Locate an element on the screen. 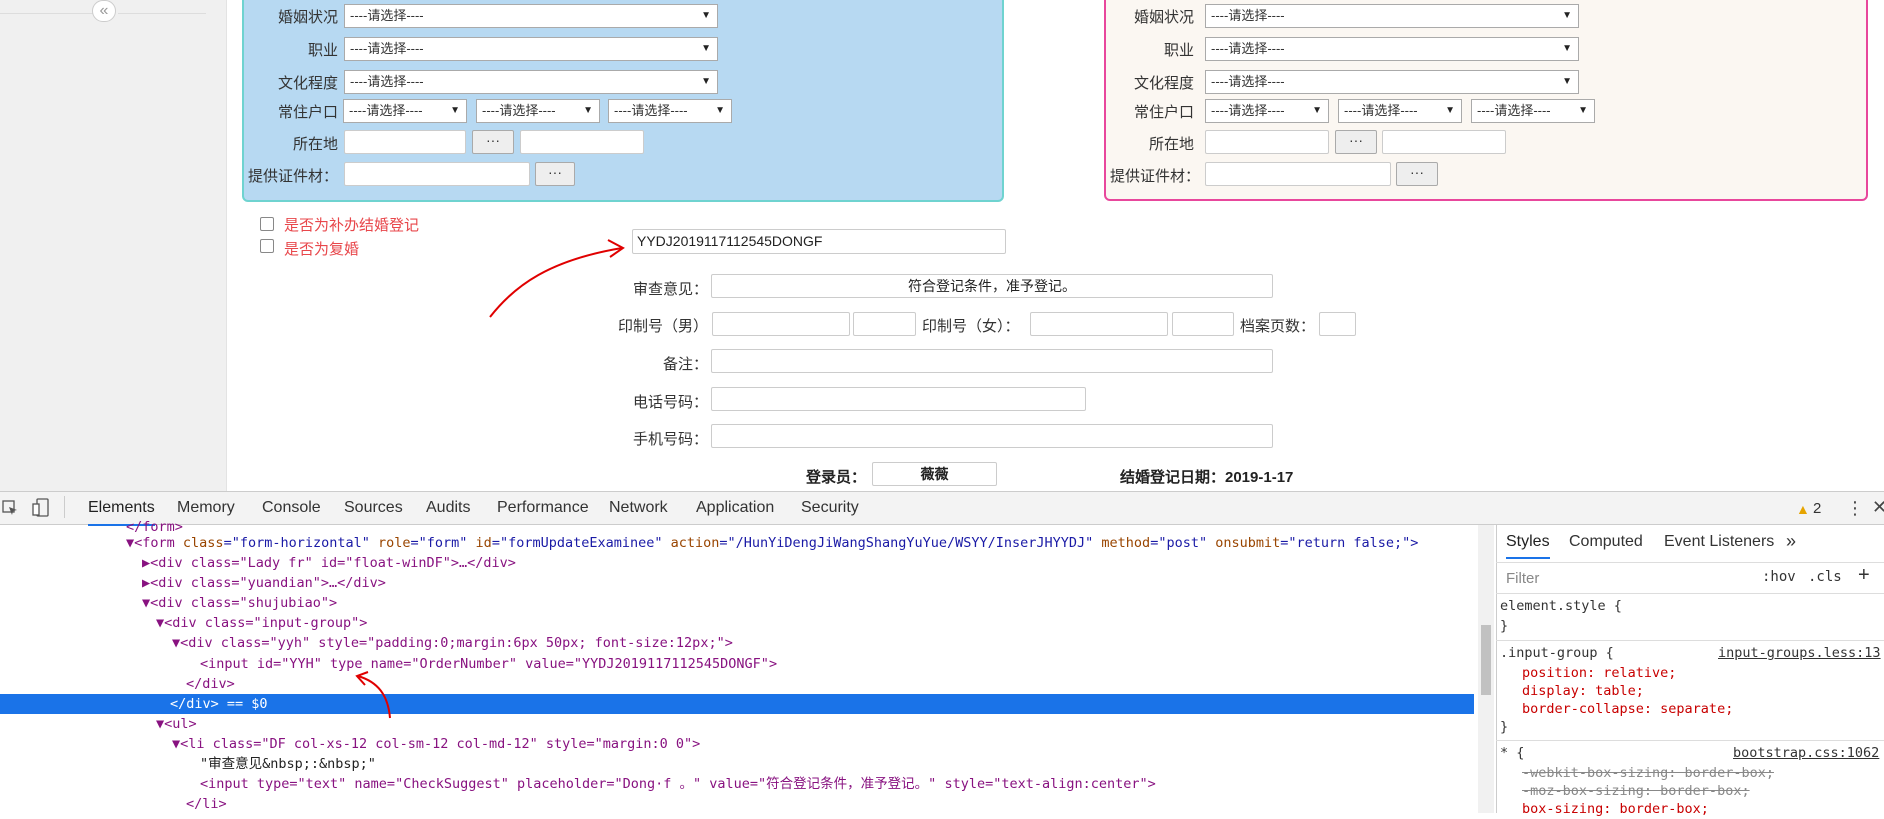  dom-line: ▶<div class="yuandian">…</div> is located at coordinates (264, 583).